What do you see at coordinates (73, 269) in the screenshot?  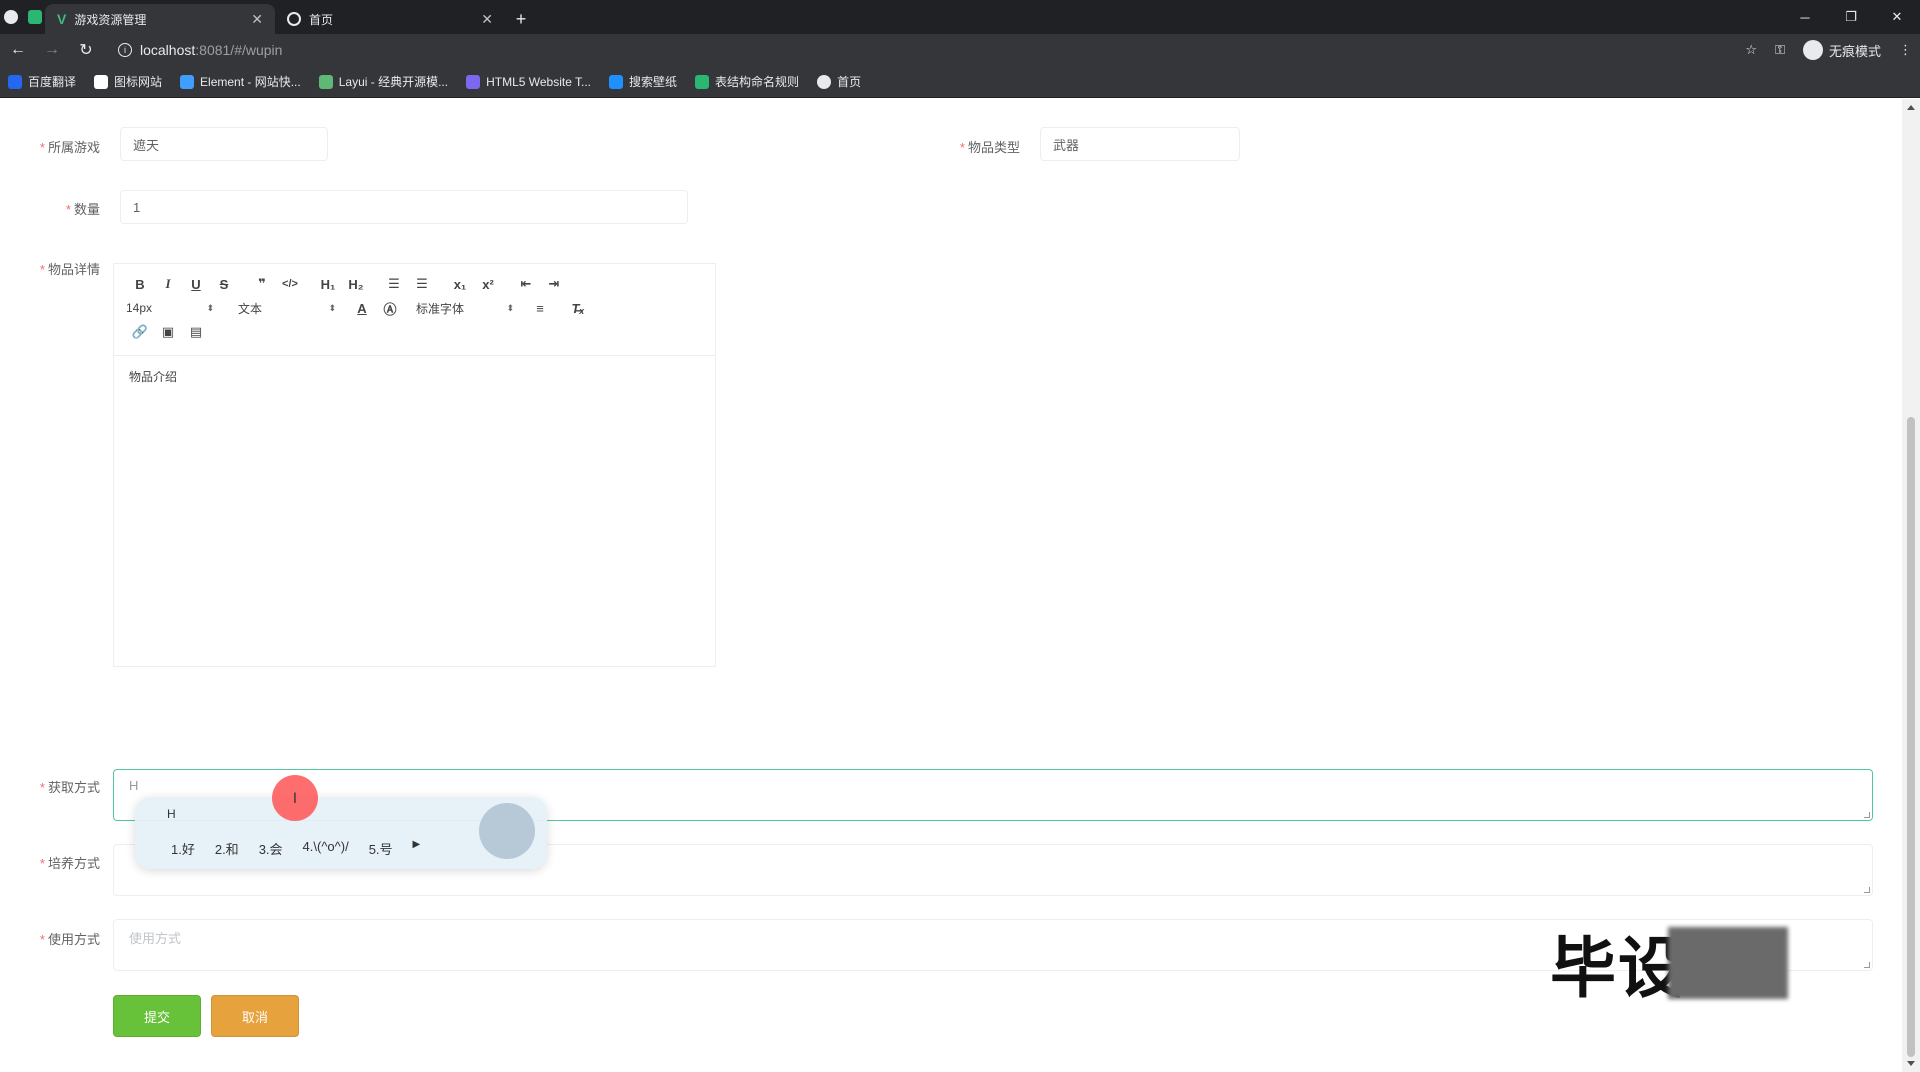 I see `detail-label-text: 物品详情` at bounding box center [73, 269].